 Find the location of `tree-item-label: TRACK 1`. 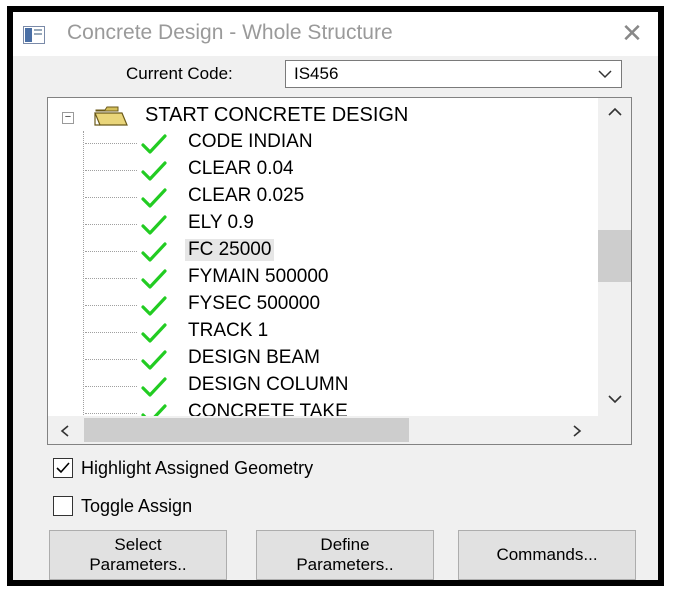

tree-item-label: TRACK 1 is located at coordinates (228, 331).